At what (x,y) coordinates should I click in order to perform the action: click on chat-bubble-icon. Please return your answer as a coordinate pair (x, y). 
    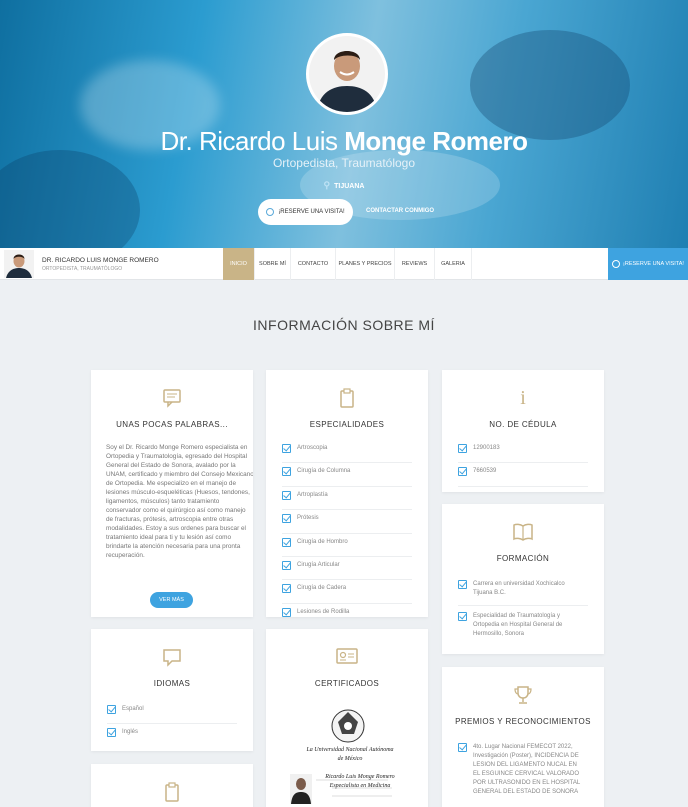
    Looking at the image, I should click on (172, 659).